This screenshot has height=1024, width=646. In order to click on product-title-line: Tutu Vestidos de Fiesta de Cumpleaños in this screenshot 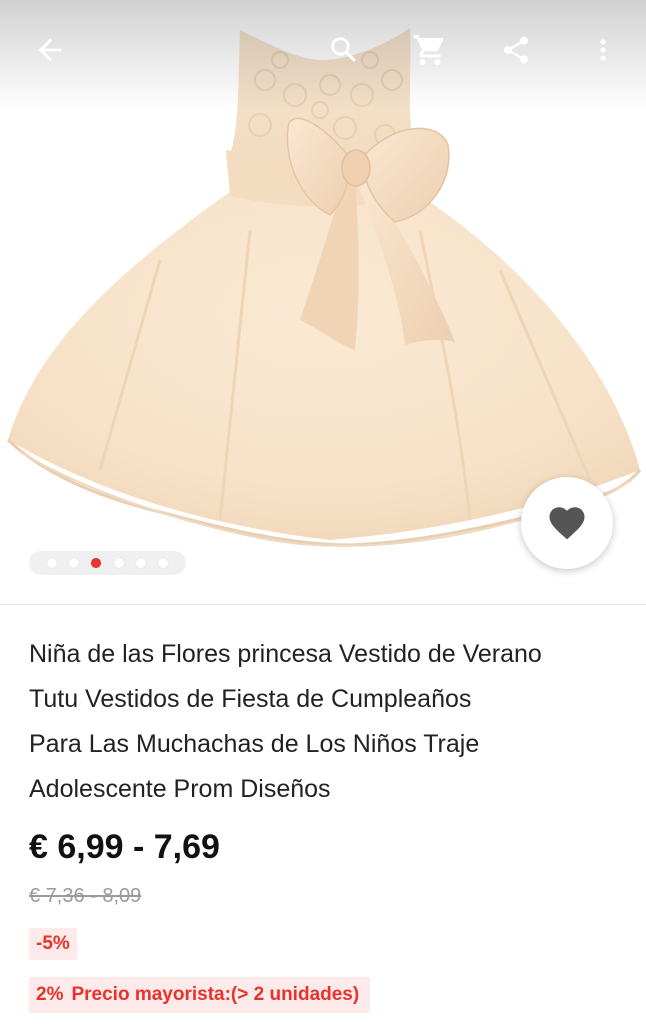, I will do `click(250, 699)`.